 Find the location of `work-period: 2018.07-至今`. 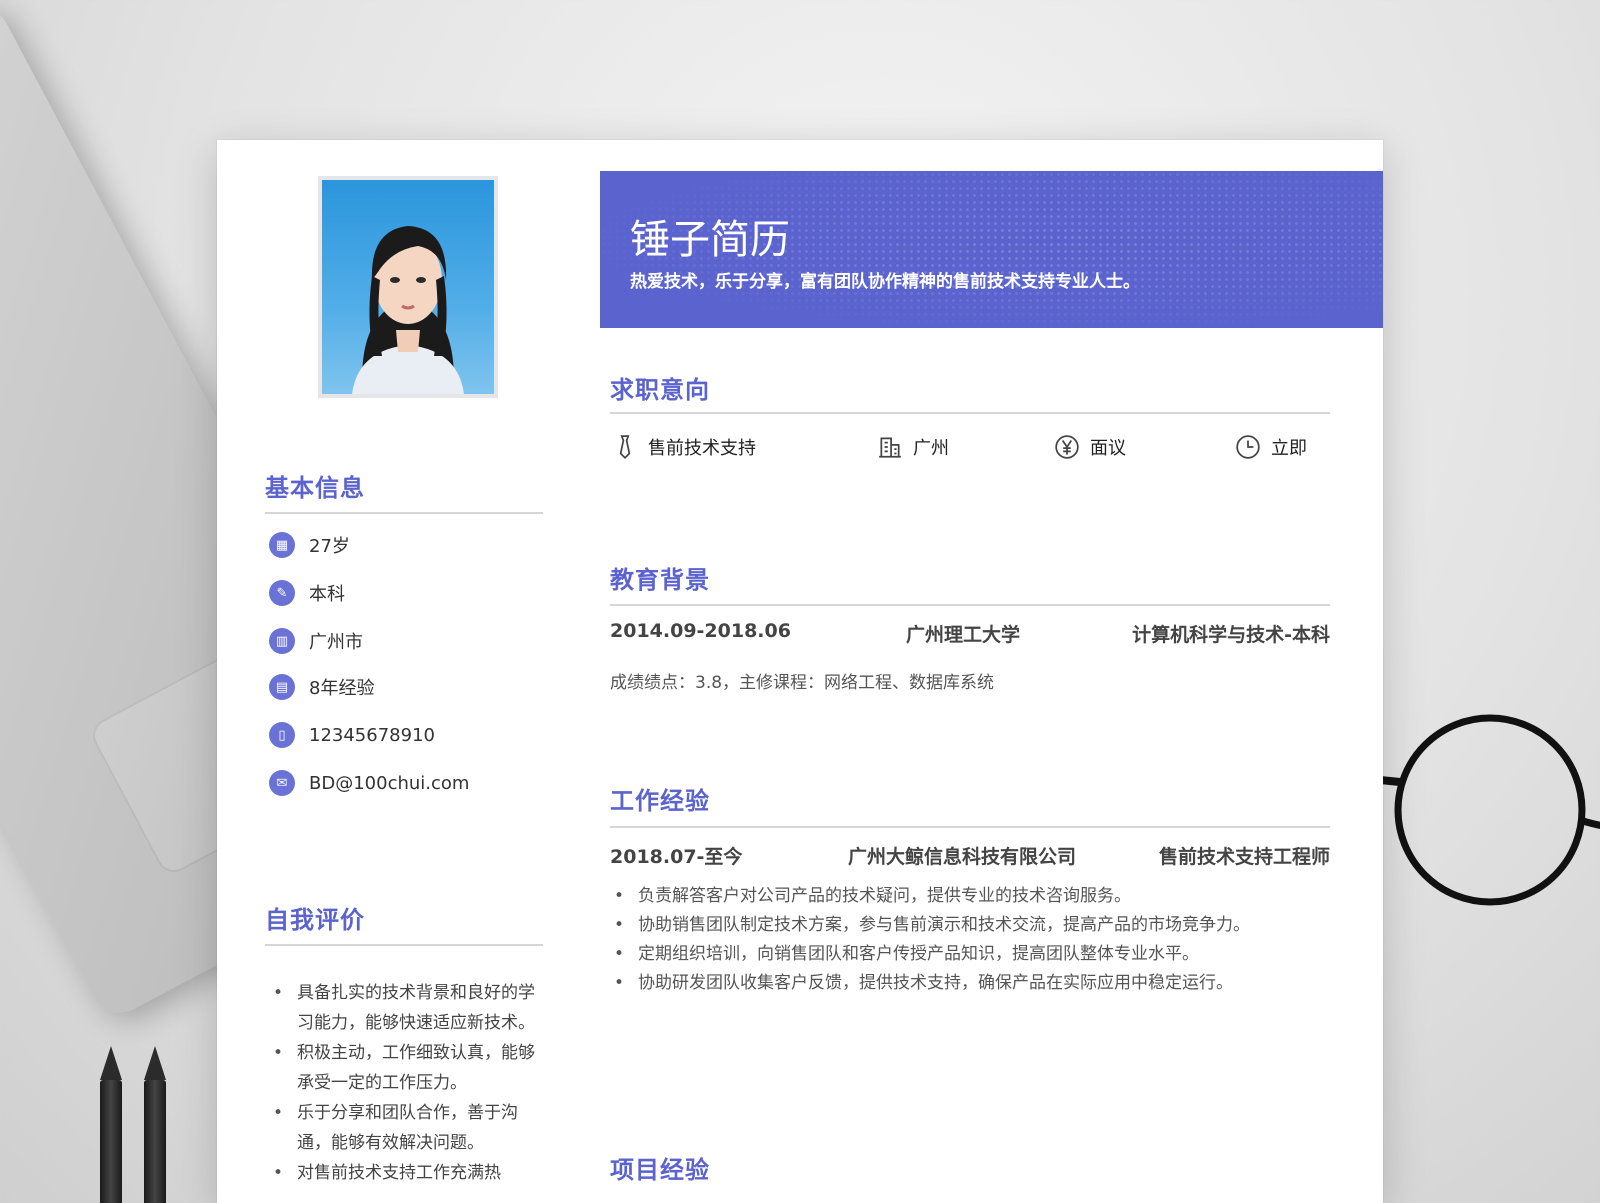

work-period: 2018.07-至今 is located at coordinates (676, 857).